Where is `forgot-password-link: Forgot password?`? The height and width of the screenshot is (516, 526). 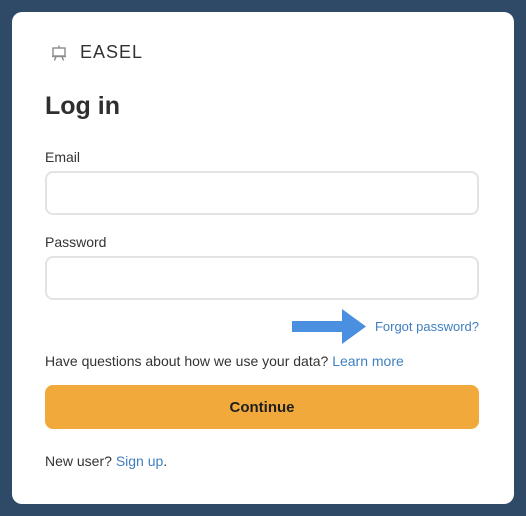 forgot-password-link: Forgot password? is located at coordinates (427, 326).